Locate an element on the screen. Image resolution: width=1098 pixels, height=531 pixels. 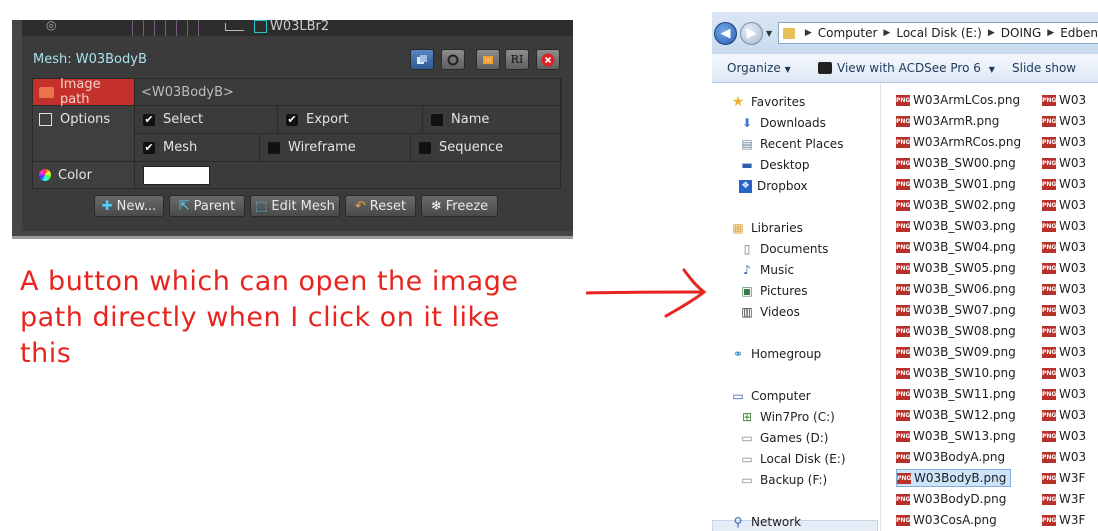
parent-button: ⇱ Parent is located at coordinates (207, 206).